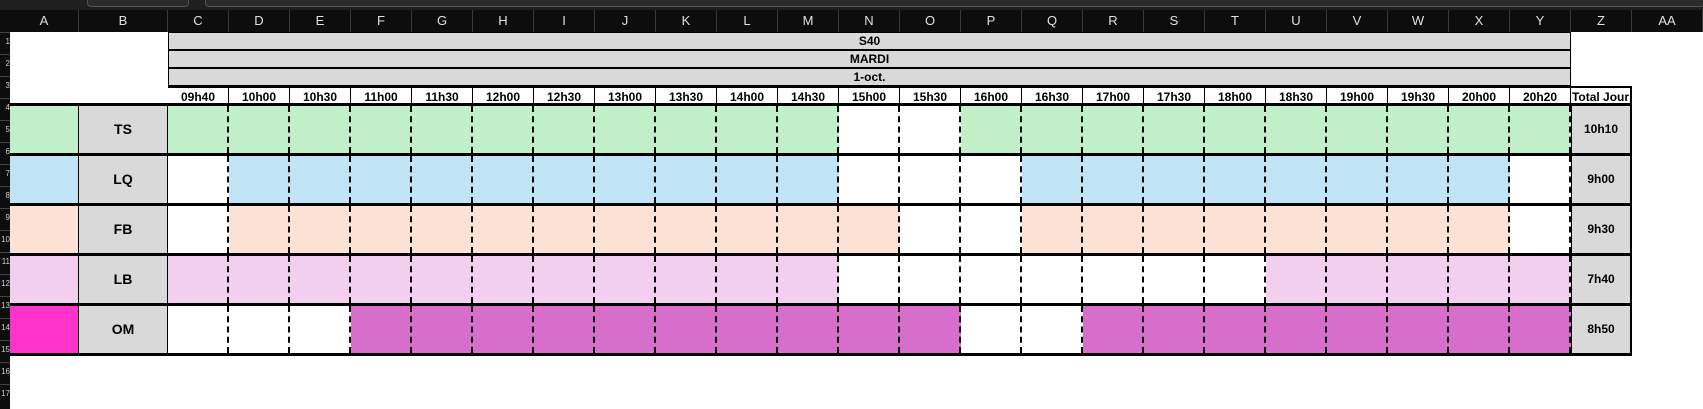  I want to click on column-header-p: P, so click(991, 21).